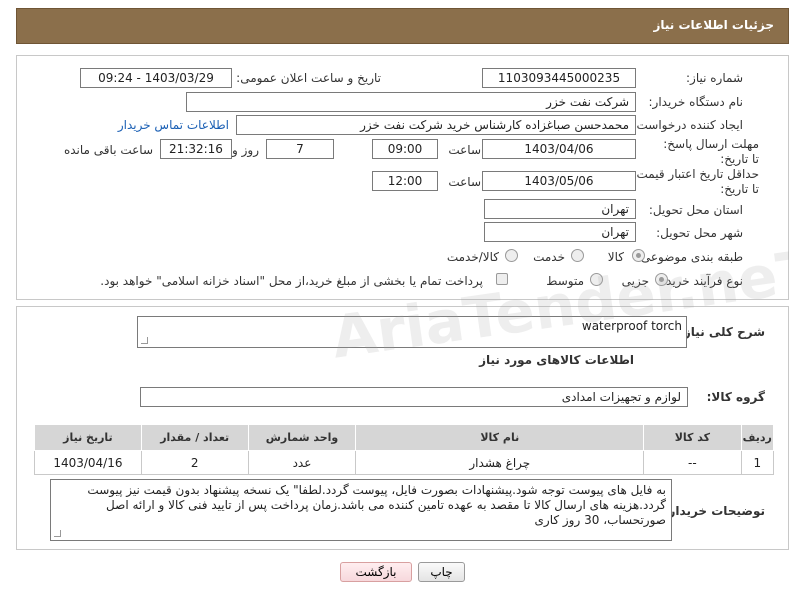 The height and width of the screenshot is (598, 789). Describe the element at coordinates (549, 257) in the screenshot. I see `category-option-service: خدمت` at that location.